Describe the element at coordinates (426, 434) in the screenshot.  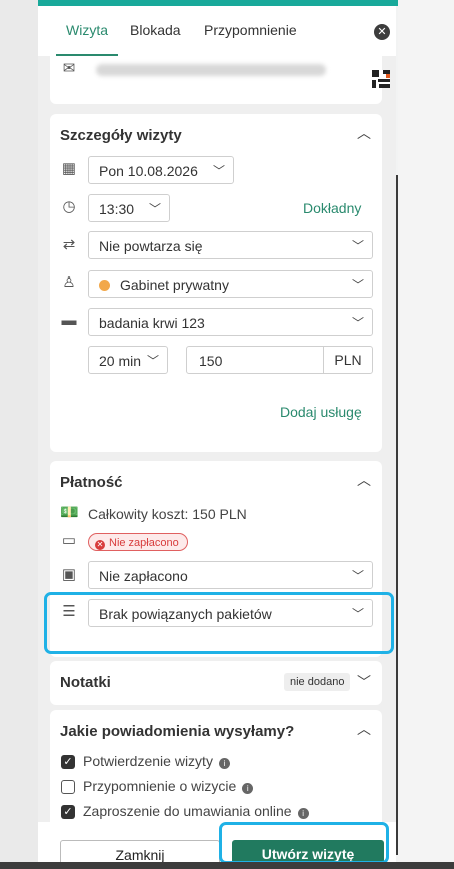
I see `right-backdrop` at that location.